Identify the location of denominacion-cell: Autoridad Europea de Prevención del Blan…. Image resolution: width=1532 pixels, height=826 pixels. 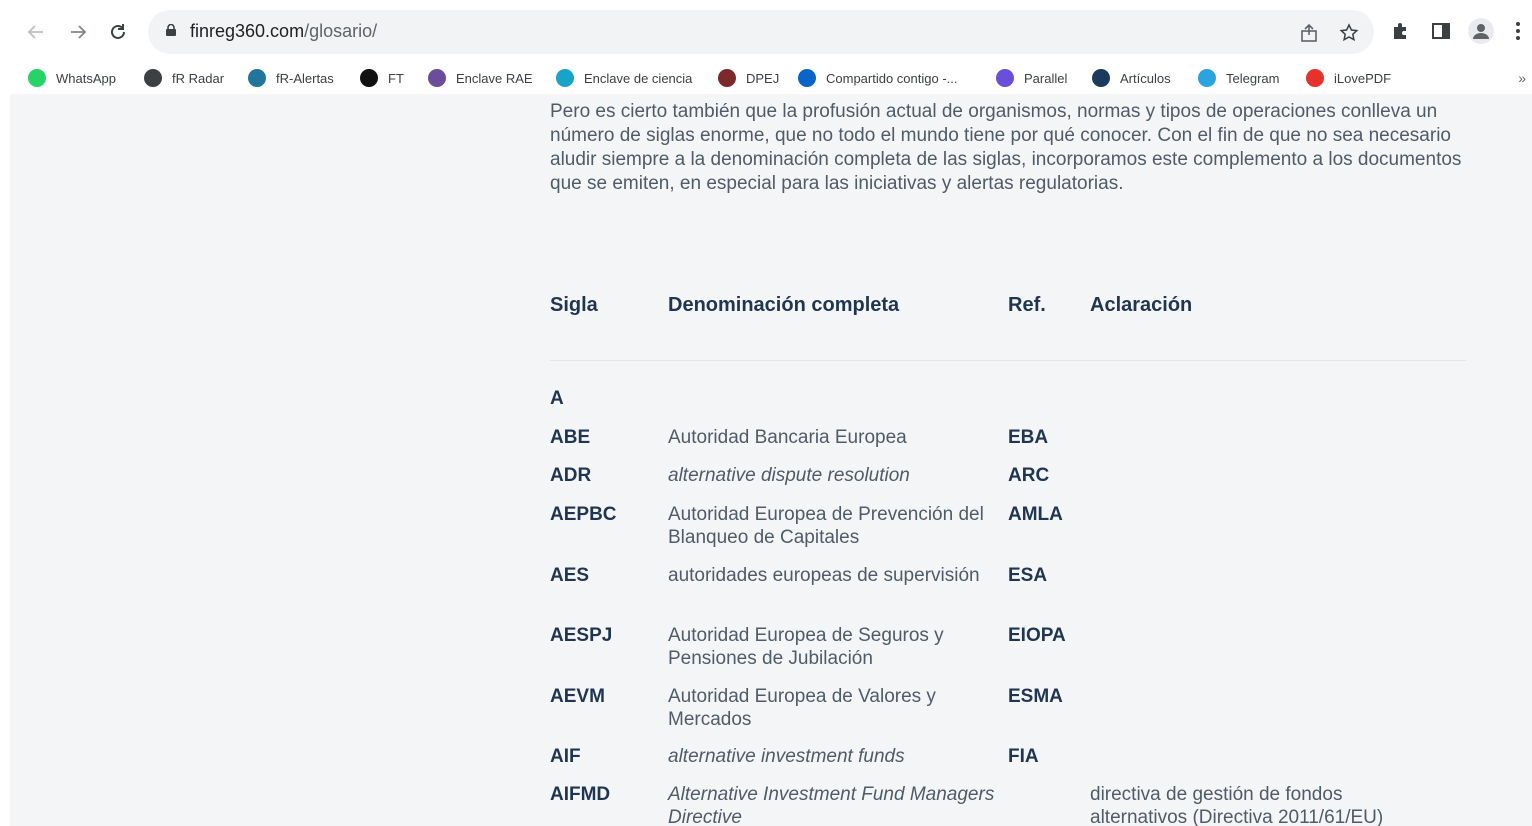
(826, 526).